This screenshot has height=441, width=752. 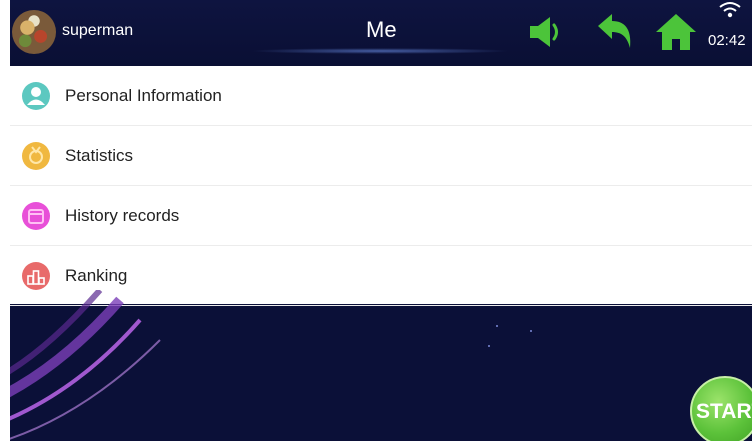 What do you see at coordinates (727, 40) in the screenshot?
I see `clock-time: 02:42` at bounding box center [727, 40].